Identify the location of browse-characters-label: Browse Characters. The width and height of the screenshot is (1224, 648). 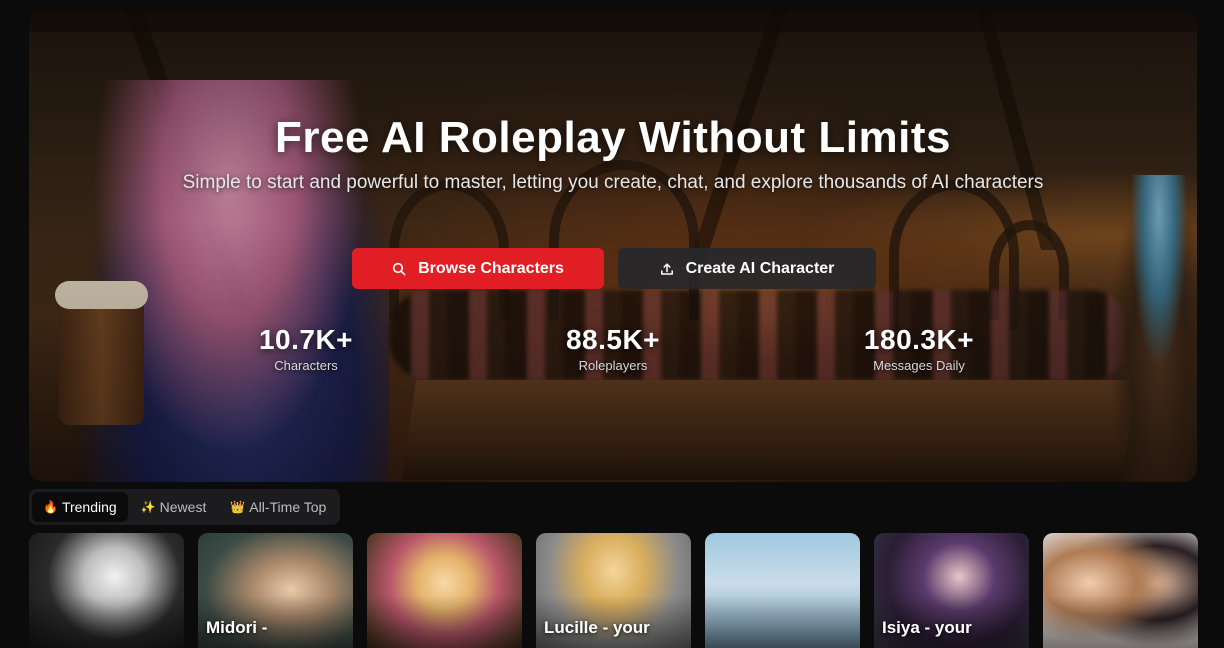
(491, 268).